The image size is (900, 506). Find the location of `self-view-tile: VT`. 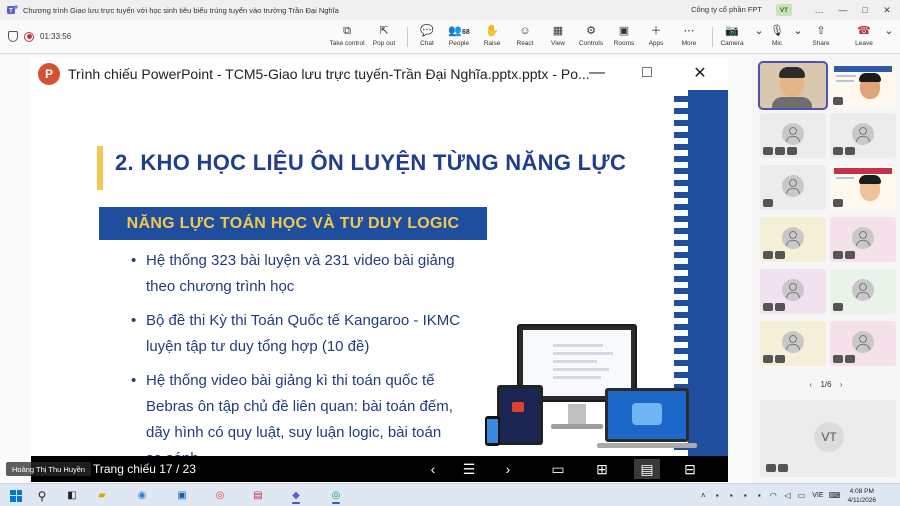

self-view-tile: VT is located at coordinates (828, 438).